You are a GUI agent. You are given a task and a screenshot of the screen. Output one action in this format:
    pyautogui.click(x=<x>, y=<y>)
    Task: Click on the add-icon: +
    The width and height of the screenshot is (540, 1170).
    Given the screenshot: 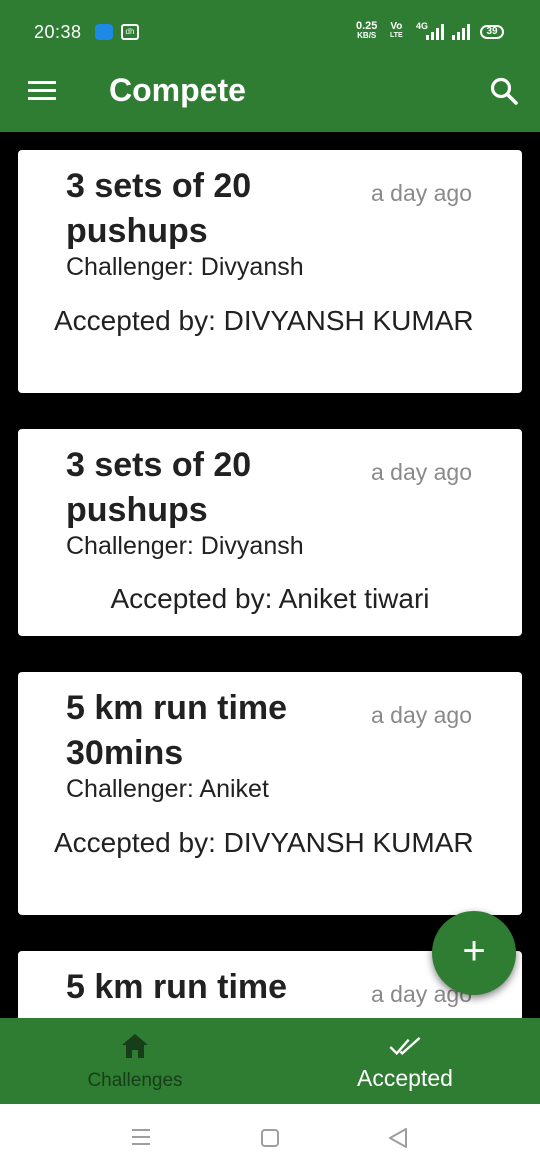 What is the action you would take?
    pyautogui.click(x=474, y=951)
    